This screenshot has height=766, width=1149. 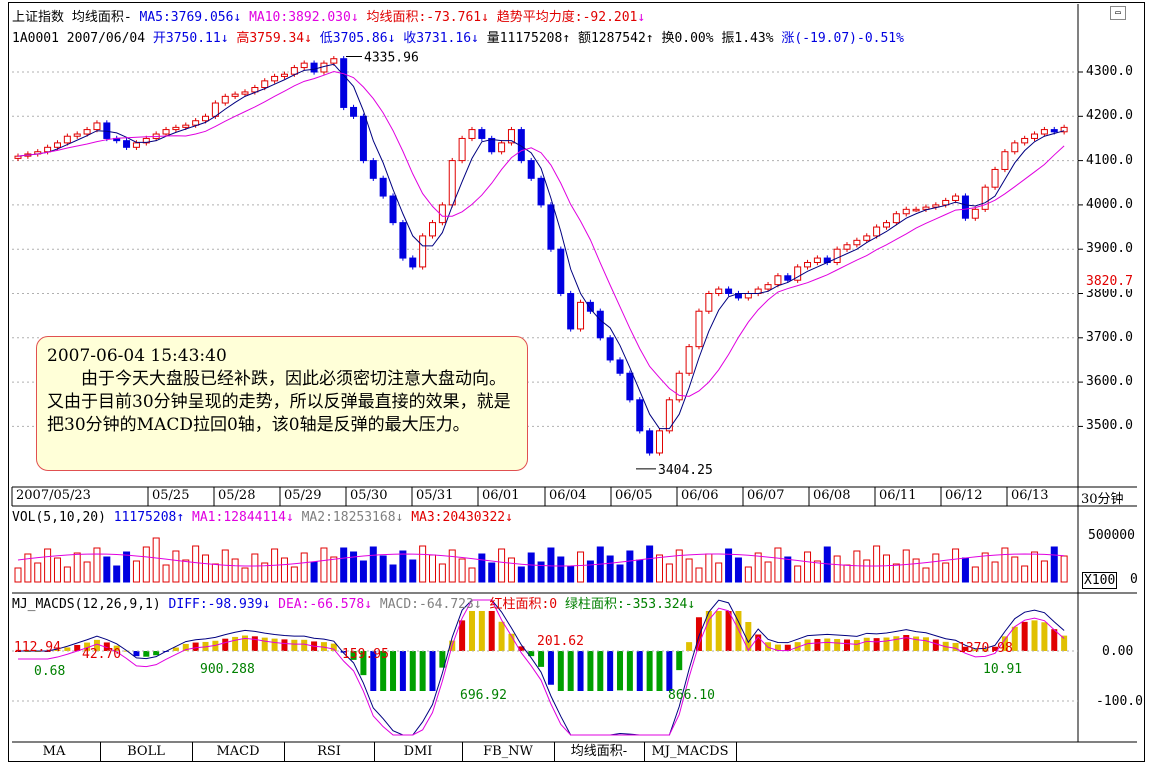 What do you see at coordinates (690, 752) in the screenshot?
I see `tab-mj_macds: MJ_MACDS` at bounding box center [690, 752].